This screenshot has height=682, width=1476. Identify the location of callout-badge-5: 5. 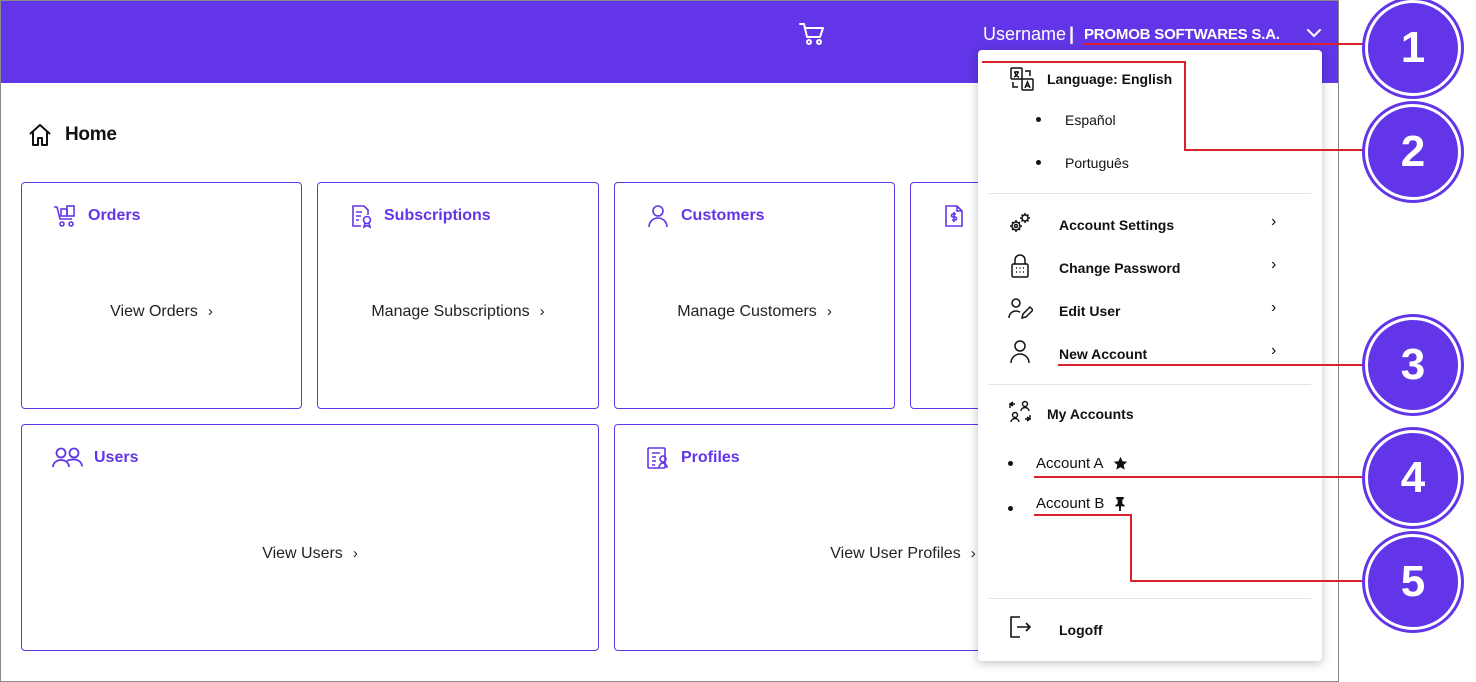
(1413, 582).